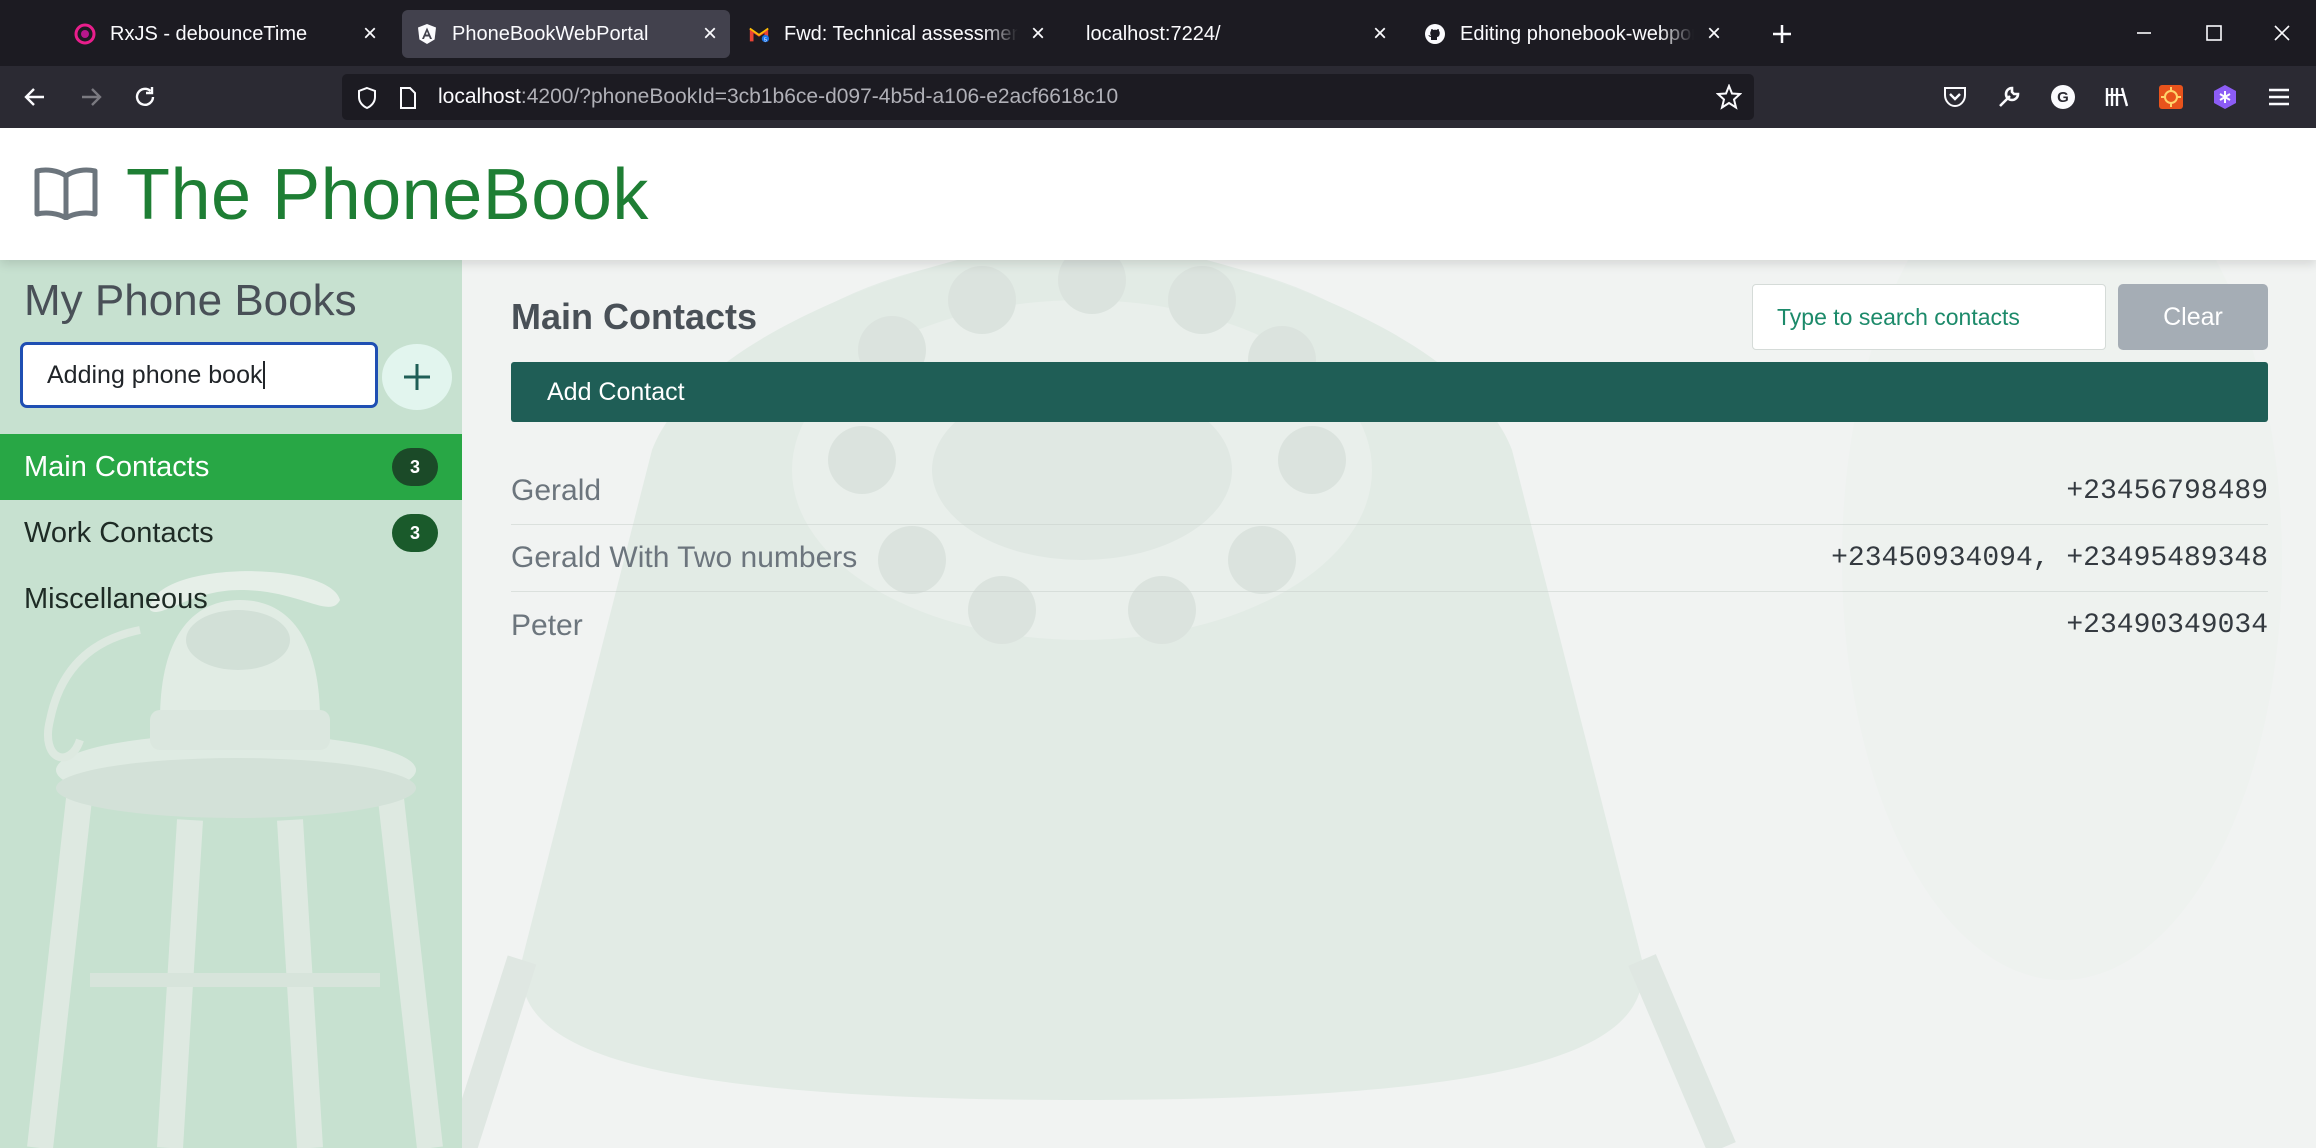 This screenshot has height=1148, width=2316. Describe the element at coordinates (1729, 99) in the screenshot. I see `bookmark-star-icon` at that location.